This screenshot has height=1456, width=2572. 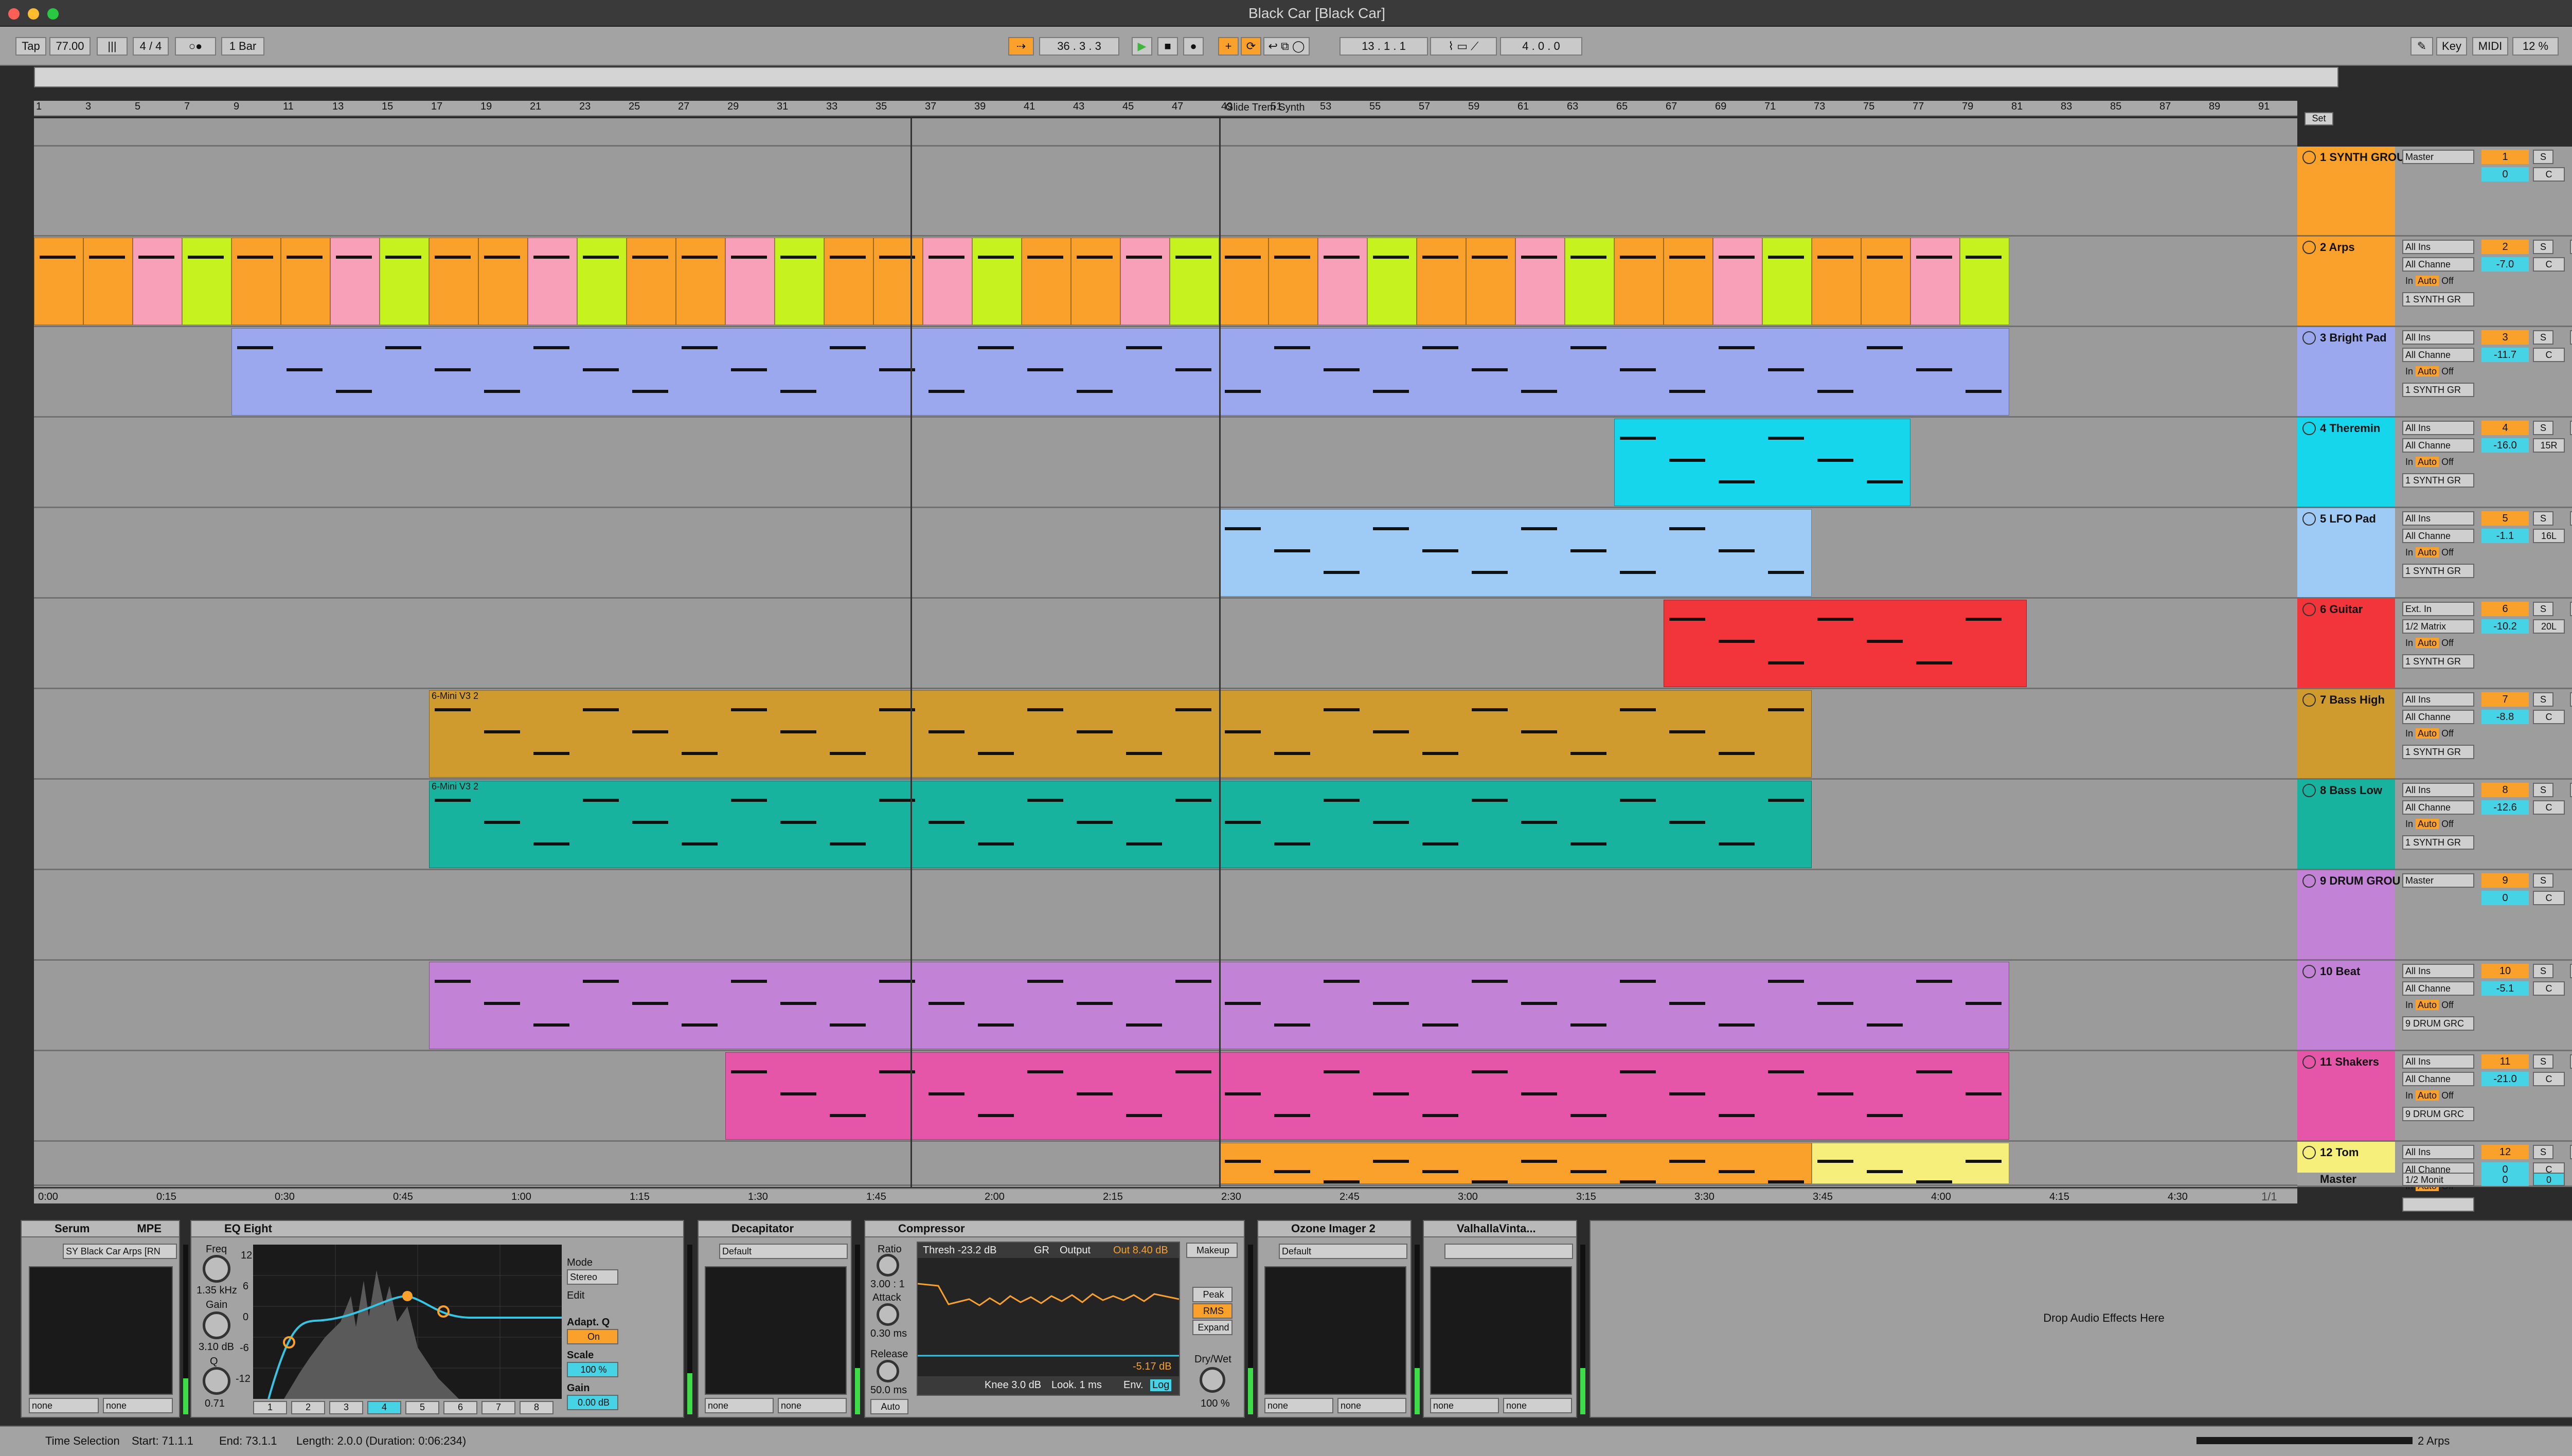 I want to click on volume-field: -1.1, so click(x=2505, y=536).